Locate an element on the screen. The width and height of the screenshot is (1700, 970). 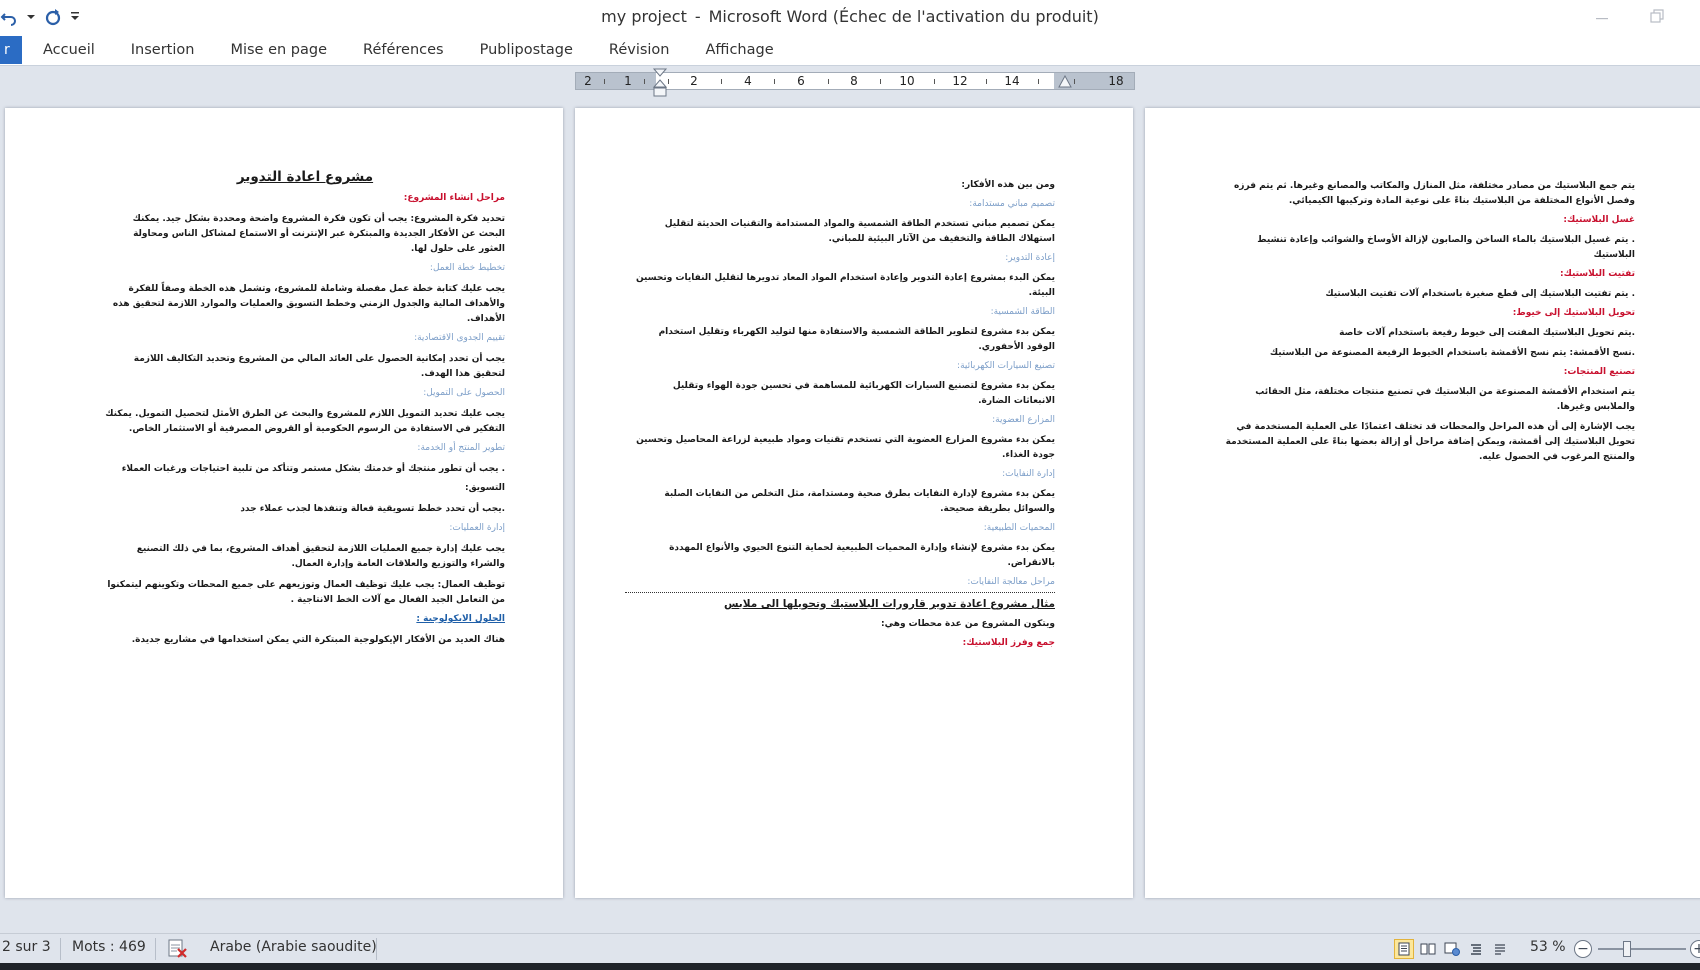
section-heading: إدارة العمليات: is located at coordinates (477, 528).